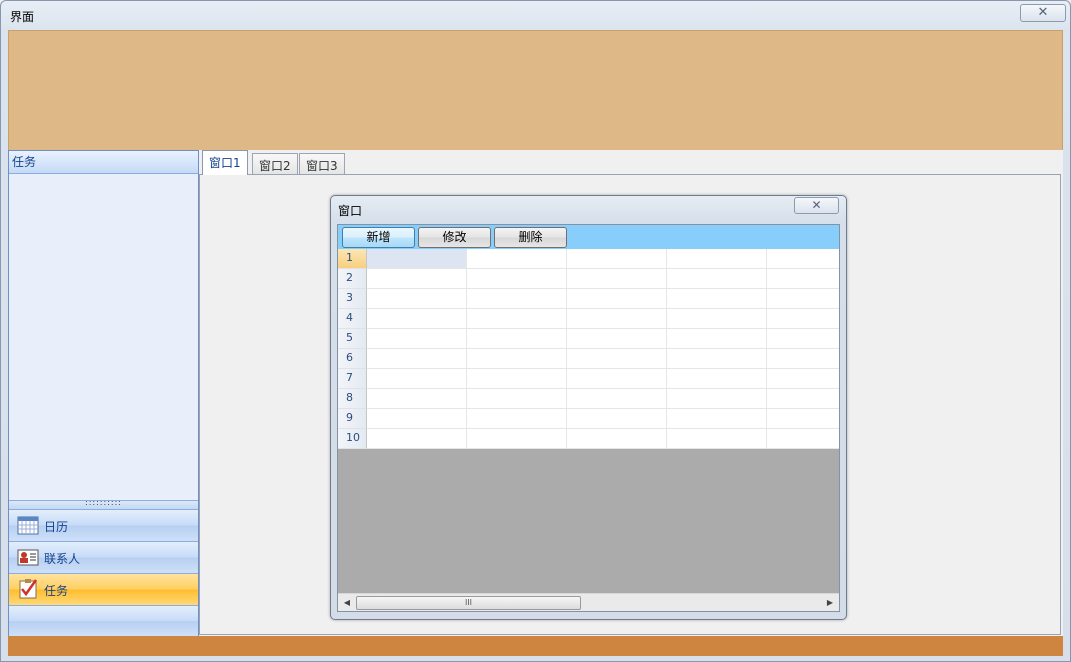 This screenshot has height=662, width=1071. Describe the element at coordinates (62, 559) in the screenshot. I see `nav-label-contacts: 联系人` at that location.